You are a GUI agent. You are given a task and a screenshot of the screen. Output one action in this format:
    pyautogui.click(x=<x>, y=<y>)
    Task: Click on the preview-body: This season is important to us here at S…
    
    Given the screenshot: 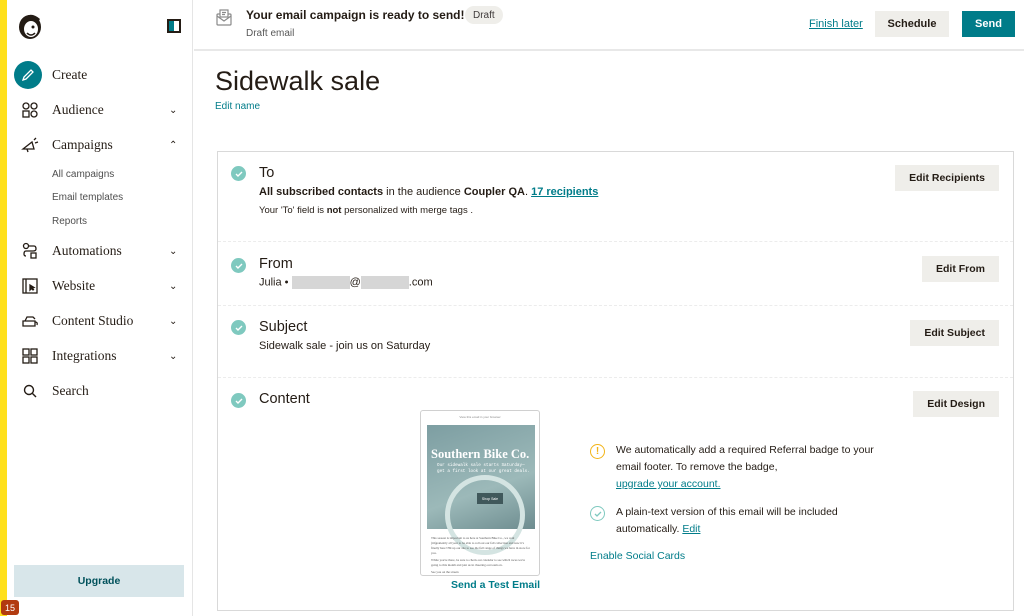 What is the action you would take?
    pyautogui.click(x=481, y=555)
    